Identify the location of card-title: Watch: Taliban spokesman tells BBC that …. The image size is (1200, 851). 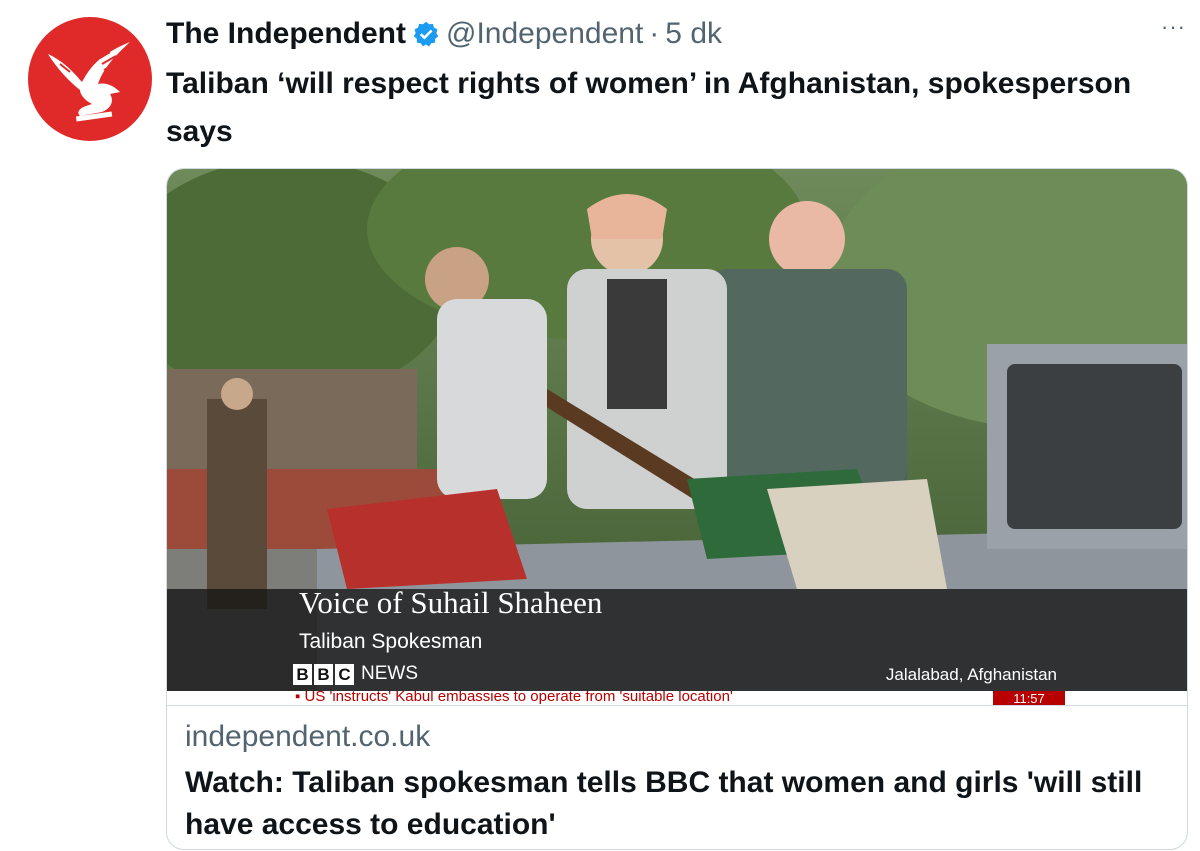
(675, 804).